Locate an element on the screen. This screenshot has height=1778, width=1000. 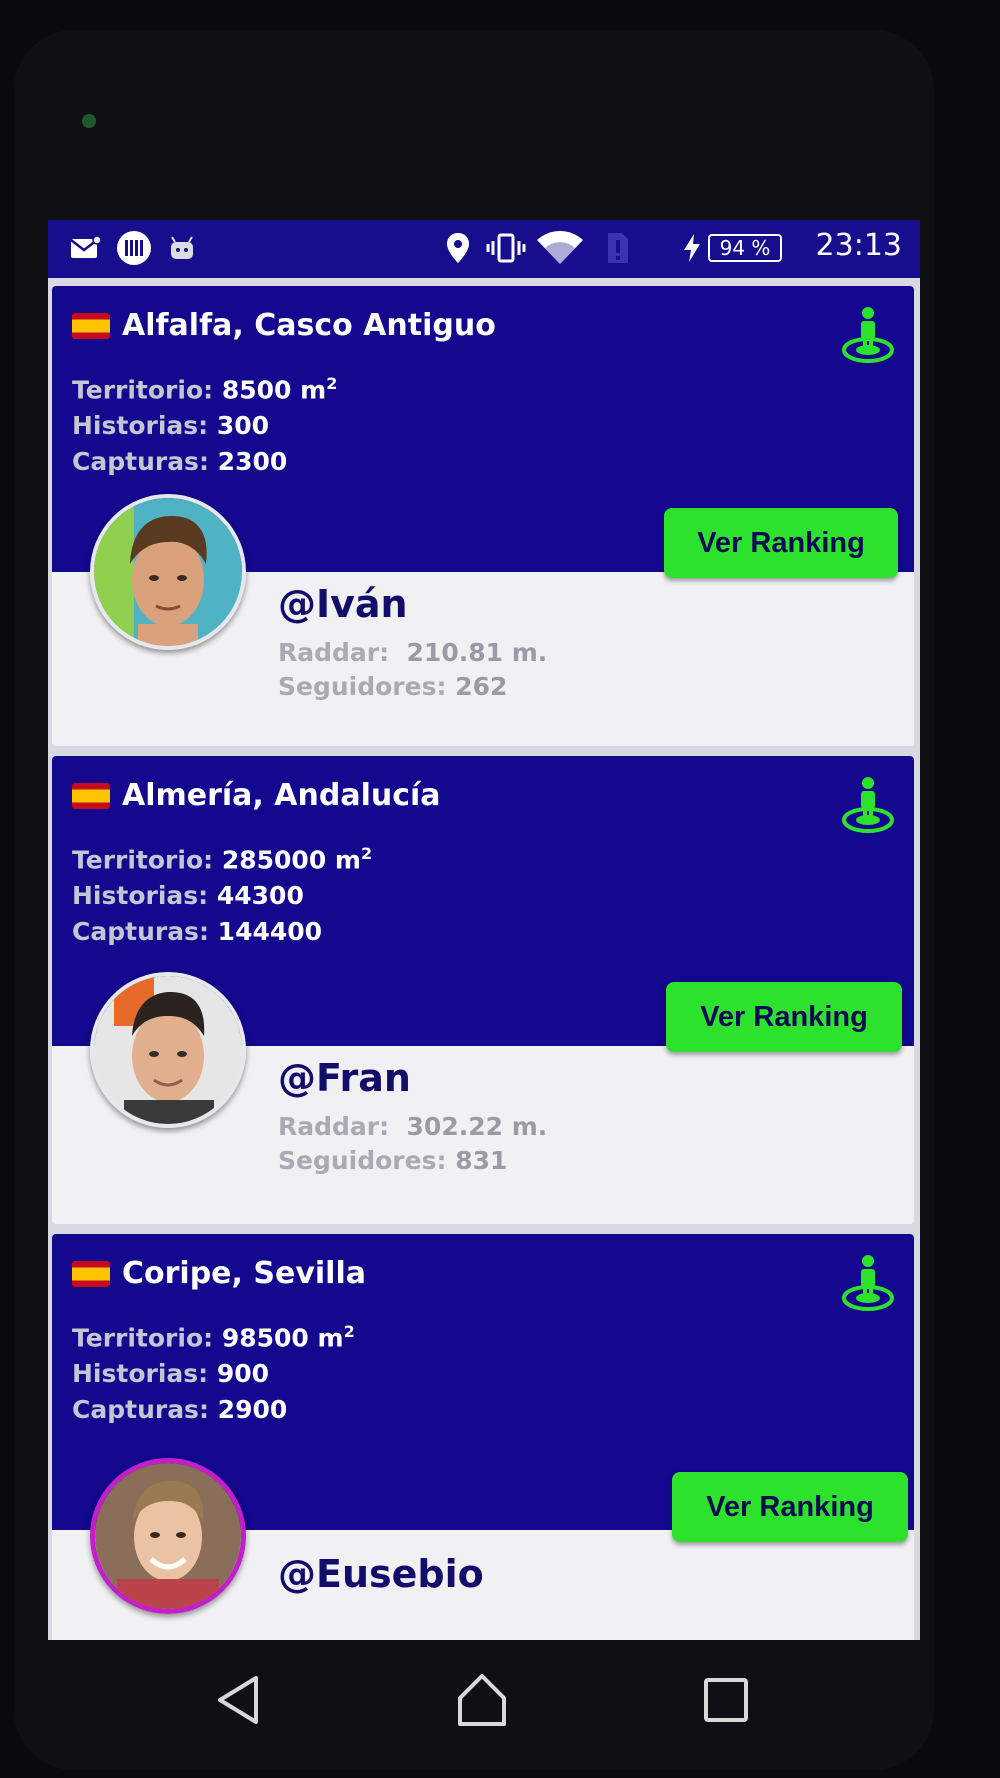
mail-notification-icon is located at coordinates (86, 248).